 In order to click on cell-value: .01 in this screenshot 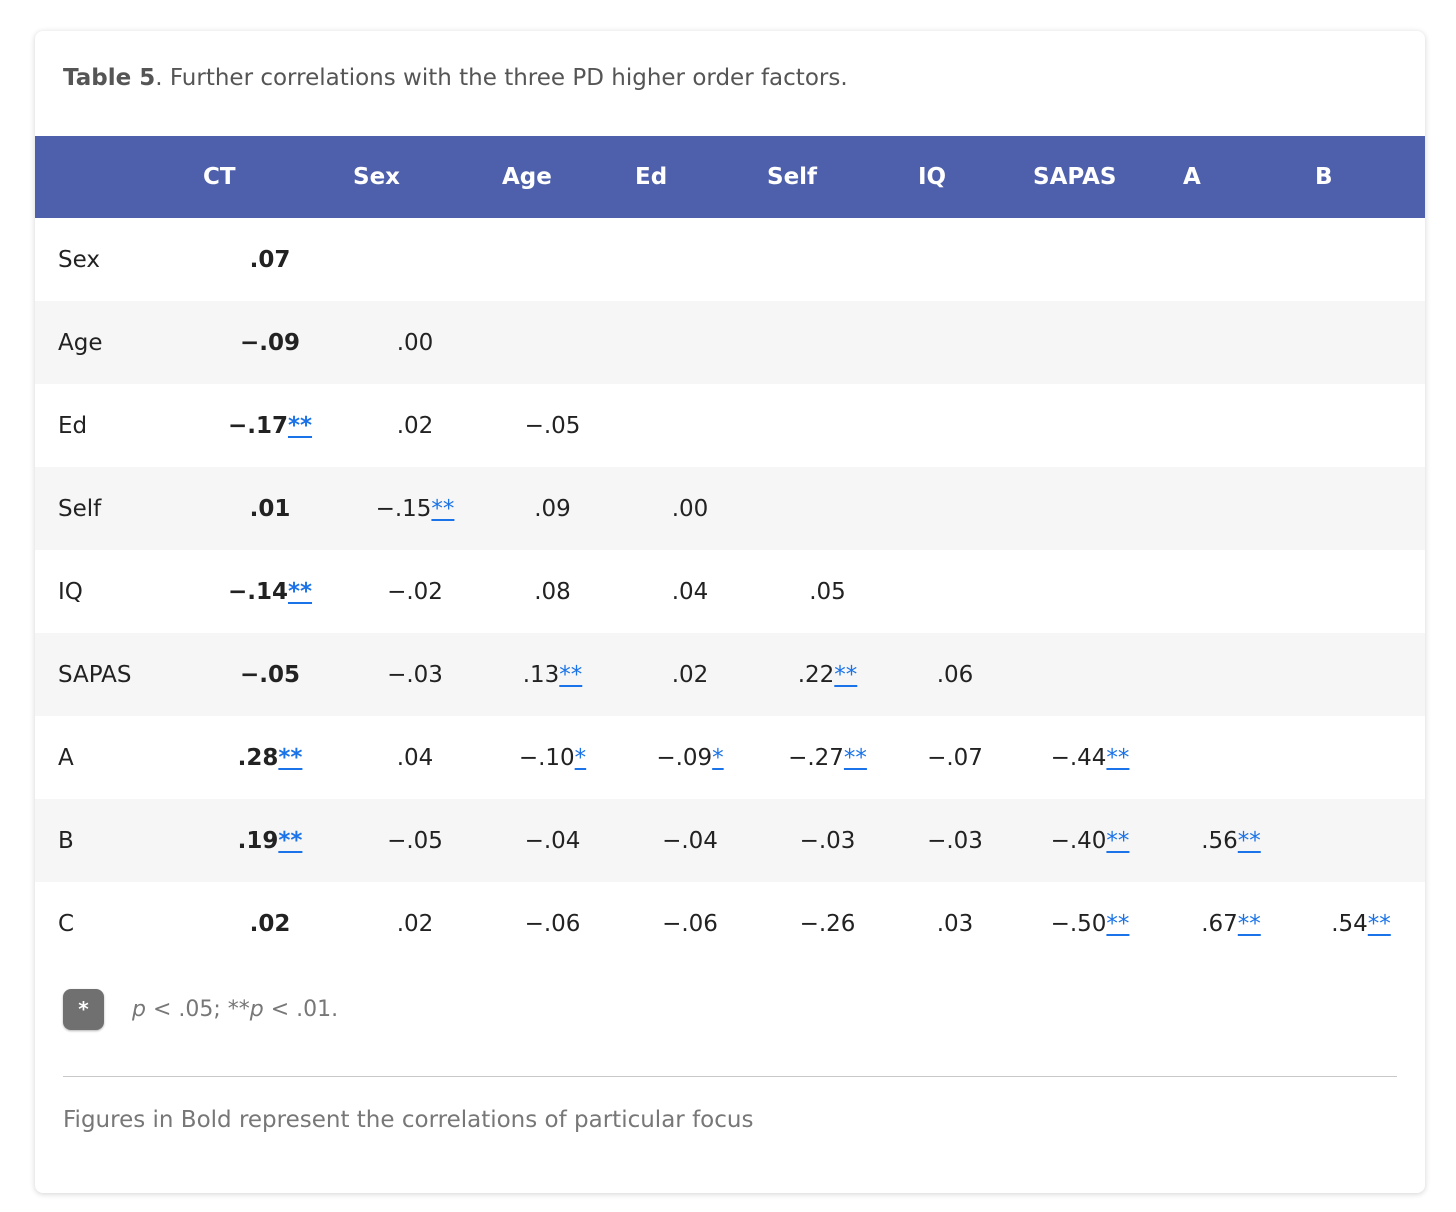, I will do `click(270, 508)`.